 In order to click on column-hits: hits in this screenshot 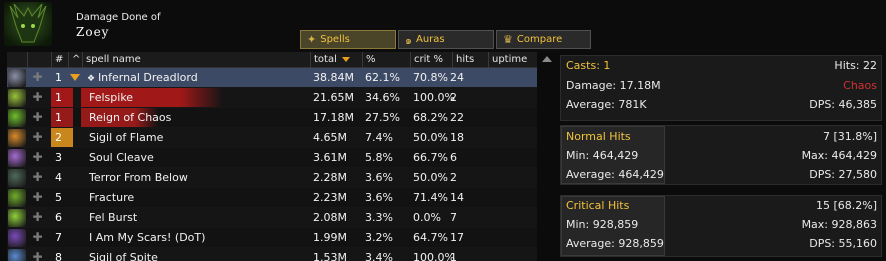, I will do `click(470, 60)`.